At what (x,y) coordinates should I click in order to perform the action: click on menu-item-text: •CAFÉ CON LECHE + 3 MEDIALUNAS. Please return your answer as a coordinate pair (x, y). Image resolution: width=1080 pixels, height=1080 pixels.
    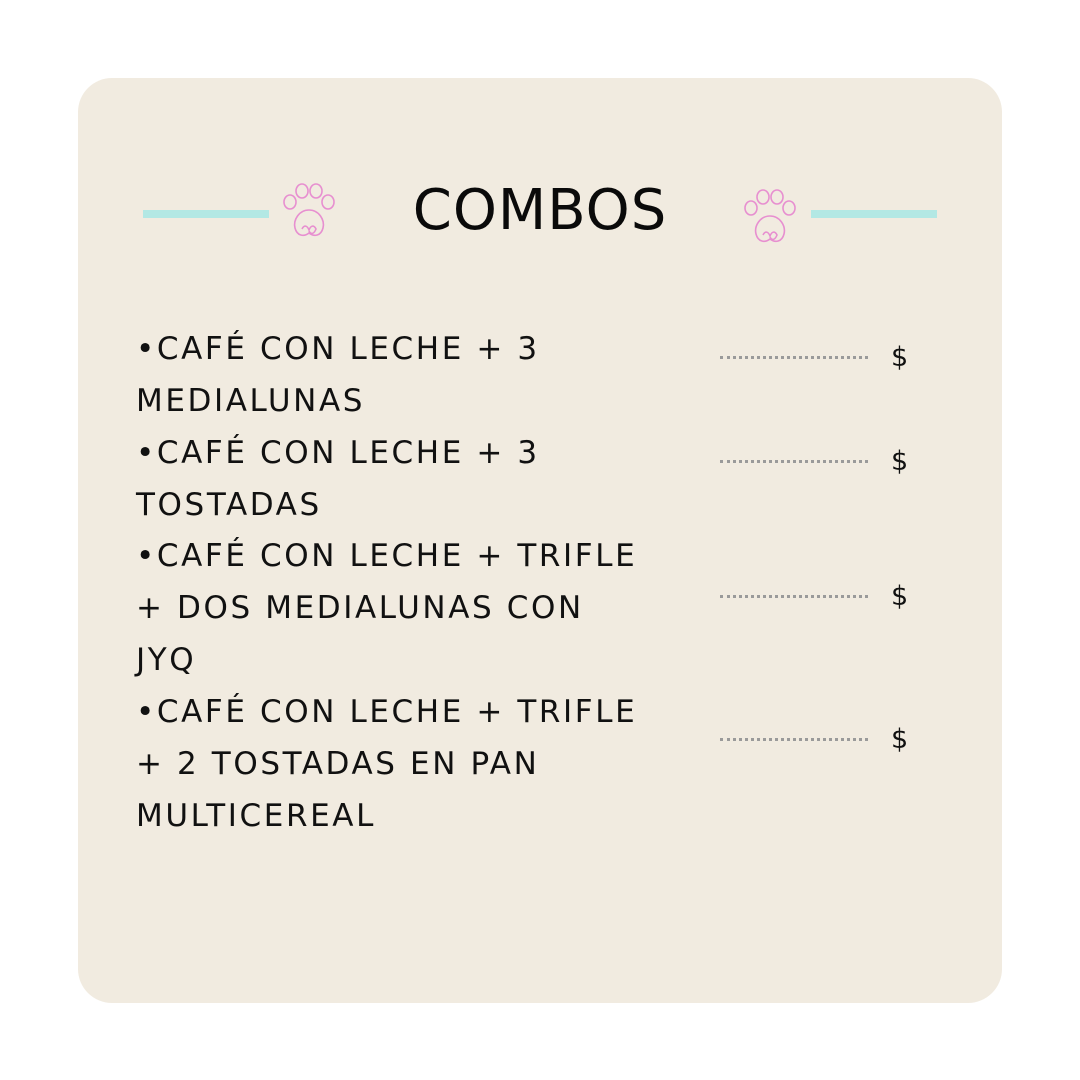
    Looking at the image, I should click on (338, 375).